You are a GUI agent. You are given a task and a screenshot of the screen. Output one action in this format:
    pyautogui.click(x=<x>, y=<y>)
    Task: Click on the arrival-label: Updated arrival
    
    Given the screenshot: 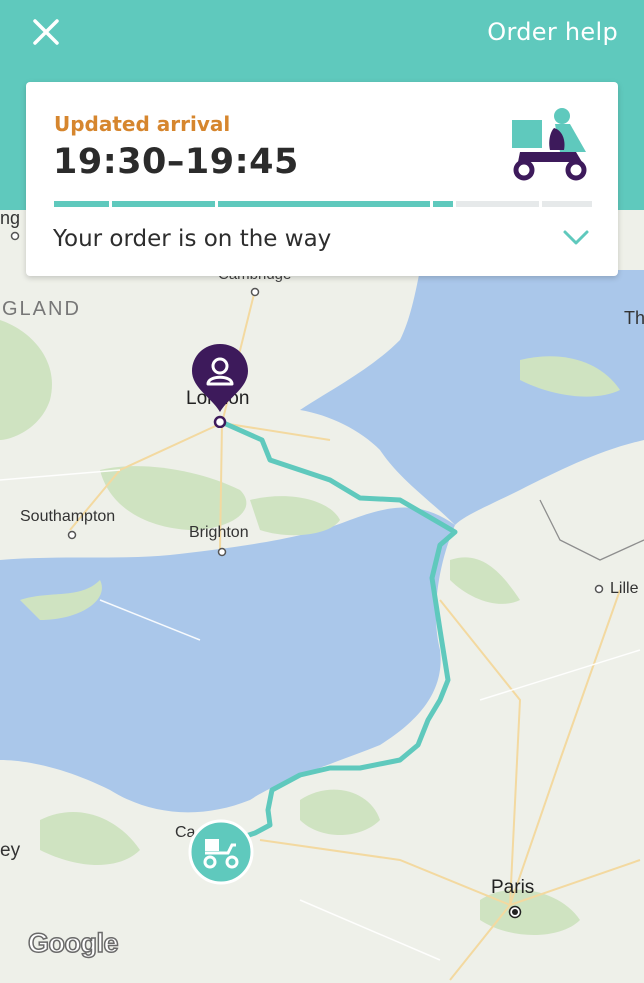 What is the action you would take?
    pyautogui.click(x=142, y=124)
    